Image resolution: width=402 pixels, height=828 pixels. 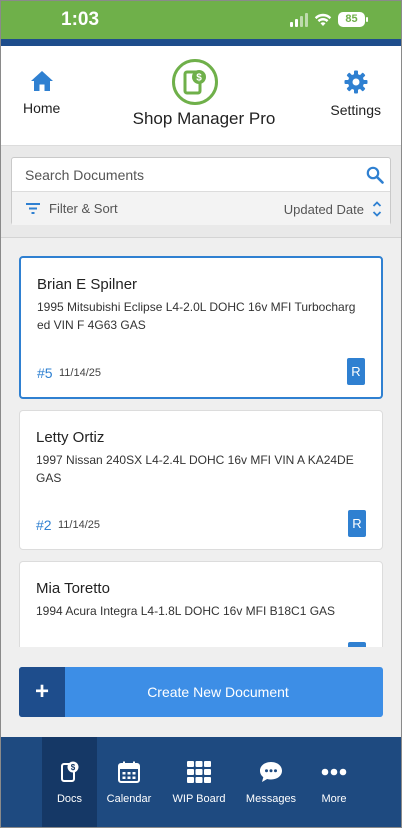 What do you see at coordinates (201, 20) in the screenshot?
I see `status-bar: 1:03 85` at bounding box center [201, 20].